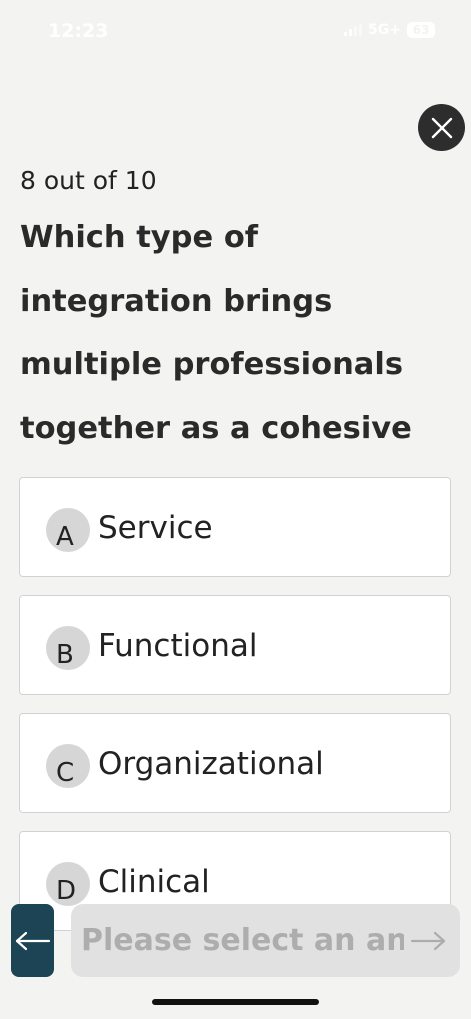 Image resolution: width=471 pixels, height=1019 pixels. I want to click on home-indicator, so click(235, 1002).